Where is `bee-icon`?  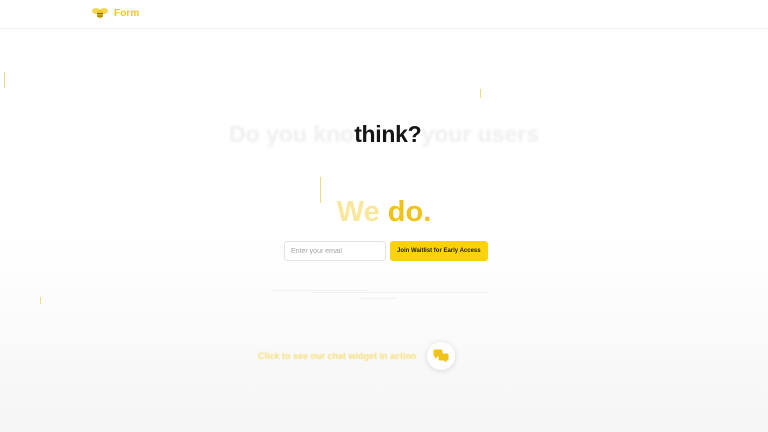
bee-icon is located at coordinates (100, 13).